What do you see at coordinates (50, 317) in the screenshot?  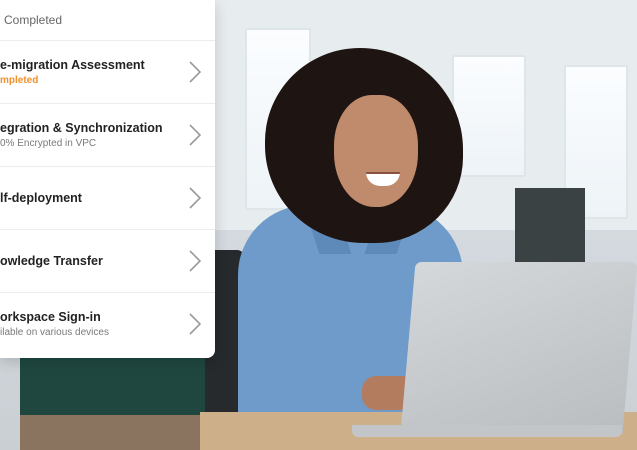 I see `item-title: orkspace Sign-in` at bounding box center [50, 317].